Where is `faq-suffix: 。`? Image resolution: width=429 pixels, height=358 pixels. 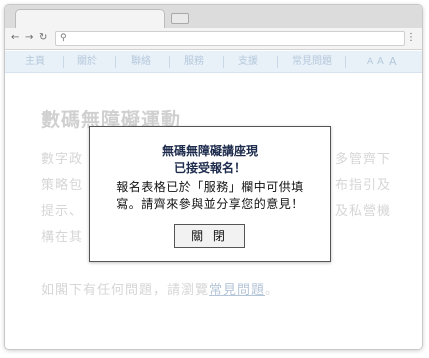
faq-suffix: 。 is located at coordinates (272, 290).